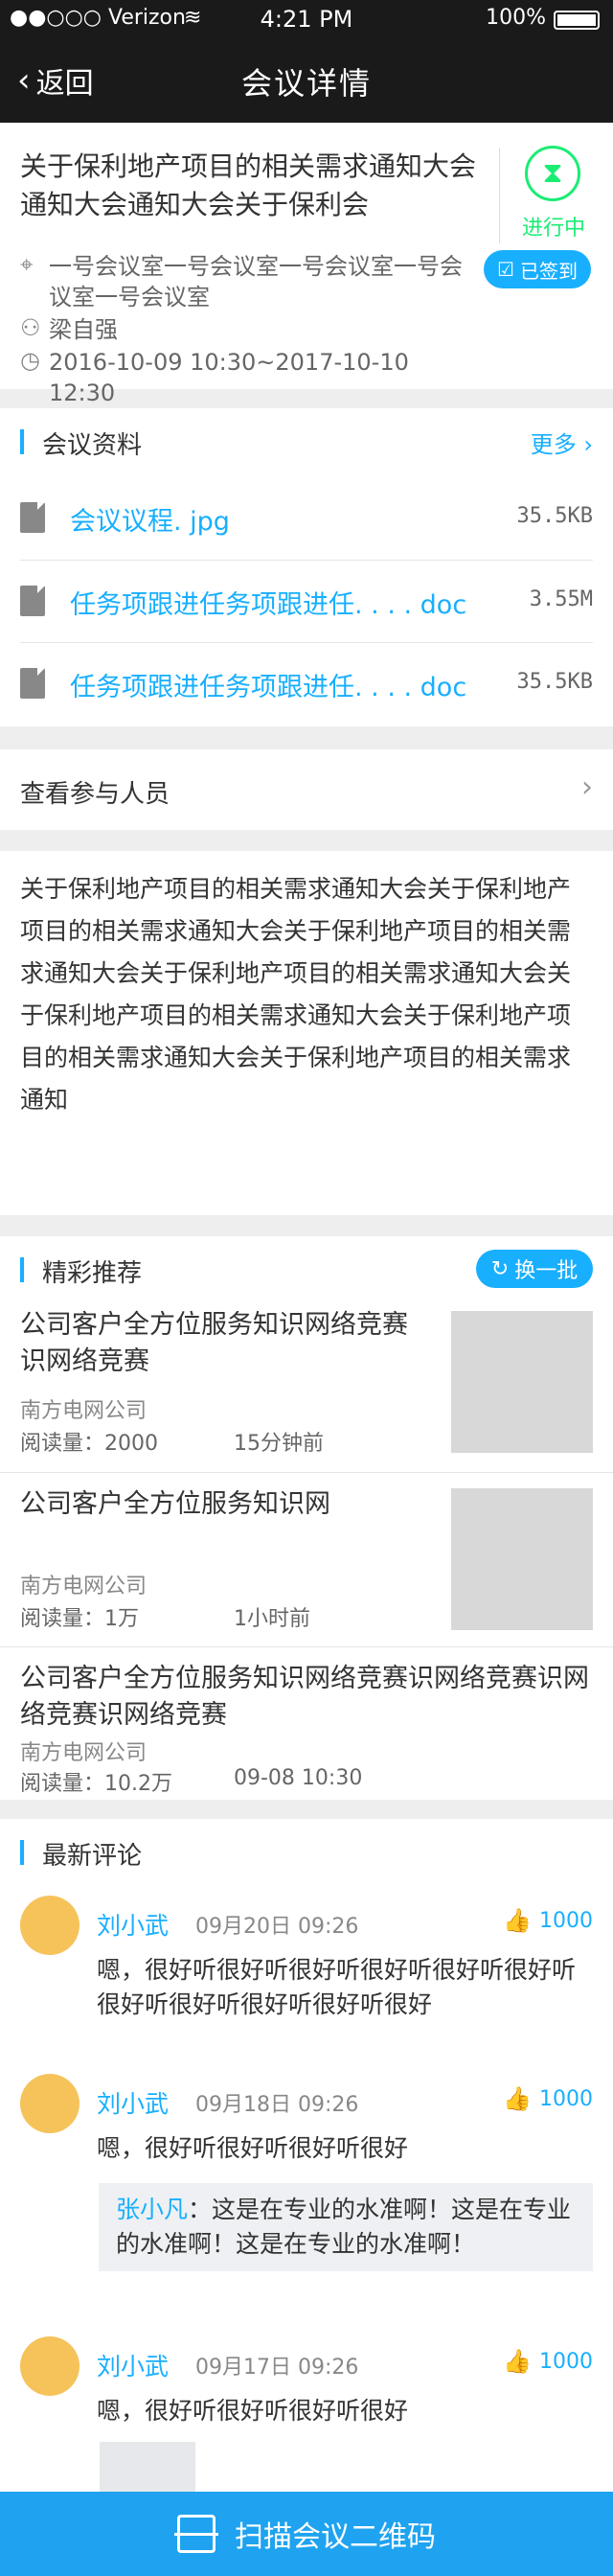 This screenshot has height=2576, width=613. I want to click on person-icon: ⚇, so click(30, 327).